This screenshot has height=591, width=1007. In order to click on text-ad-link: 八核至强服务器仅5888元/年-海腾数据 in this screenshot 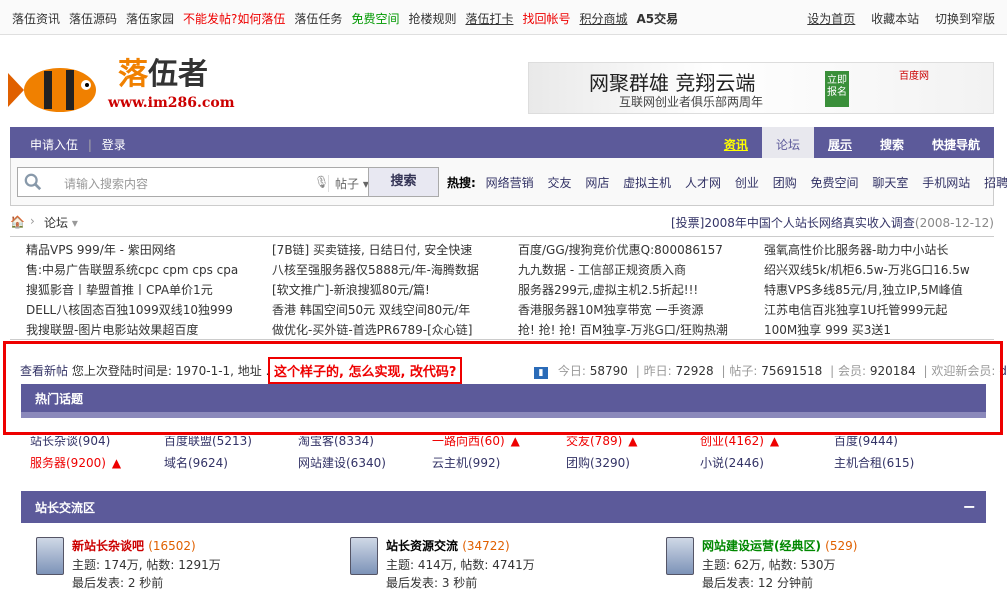, I will do `click(375, 269)`.